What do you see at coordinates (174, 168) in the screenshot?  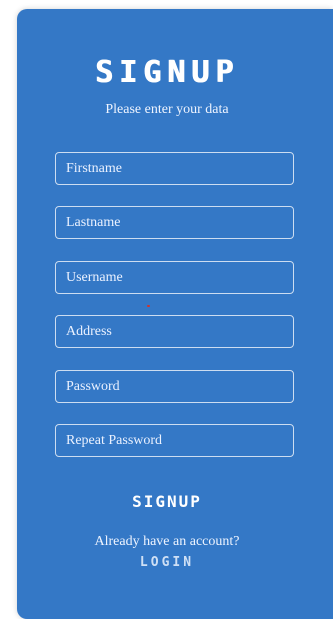 I see `firstname-input` at bounding box center [174, 168].